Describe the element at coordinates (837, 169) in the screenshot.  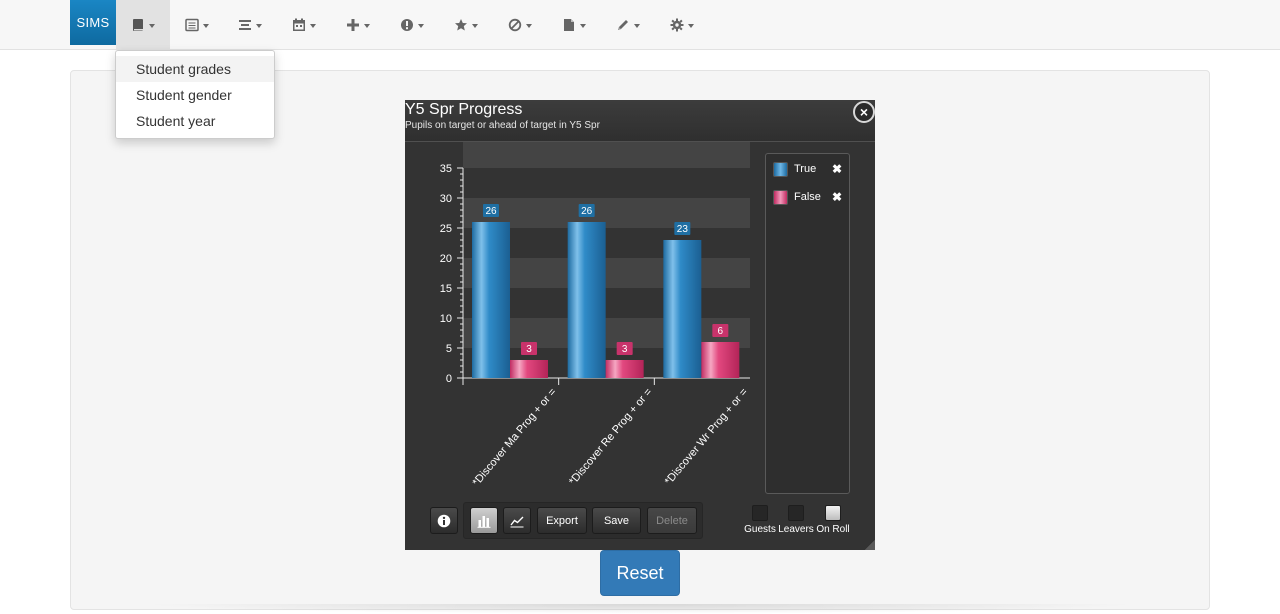
I see `remove-series-true-icon: ✖` at that location.